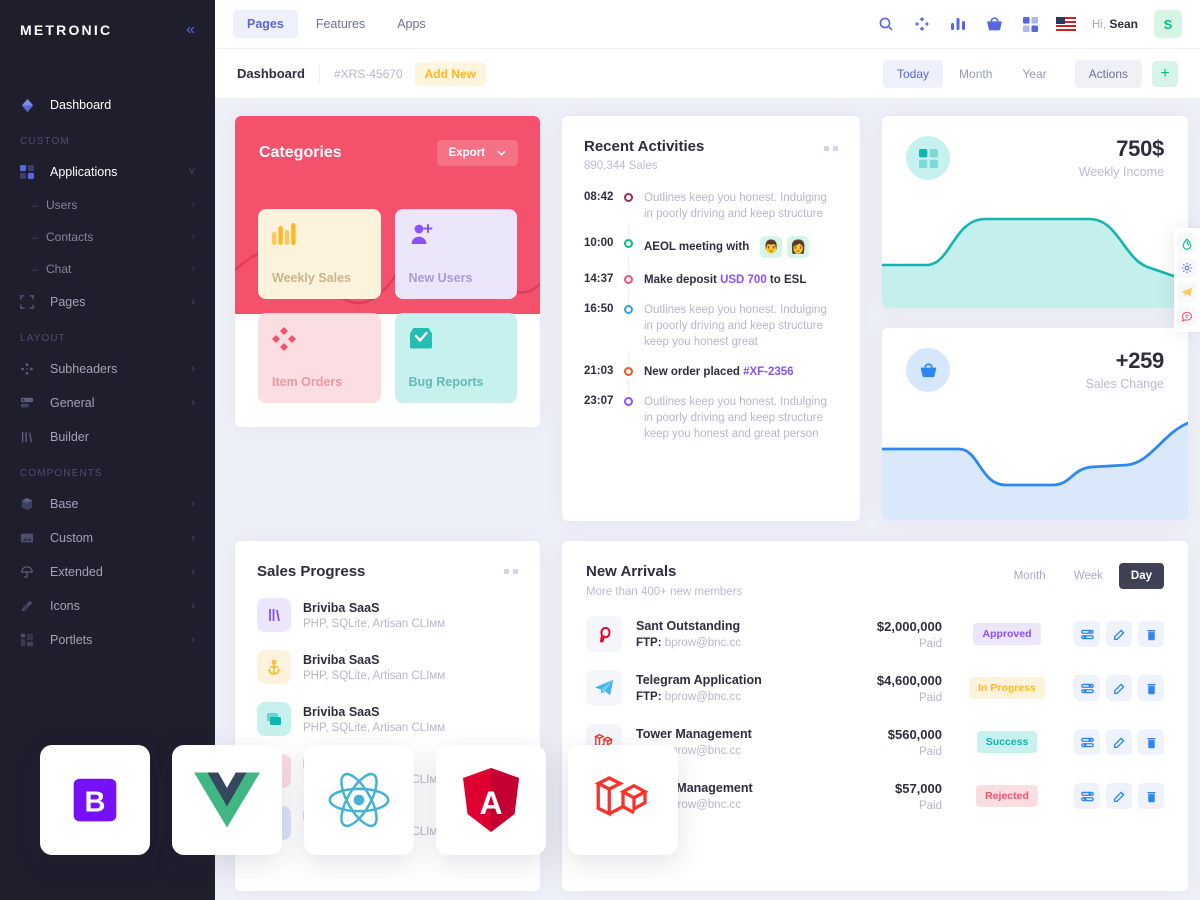 The width and height of the screenshot is (1200, 900). I want to click on bar-chart-icon, so click(958, 24).